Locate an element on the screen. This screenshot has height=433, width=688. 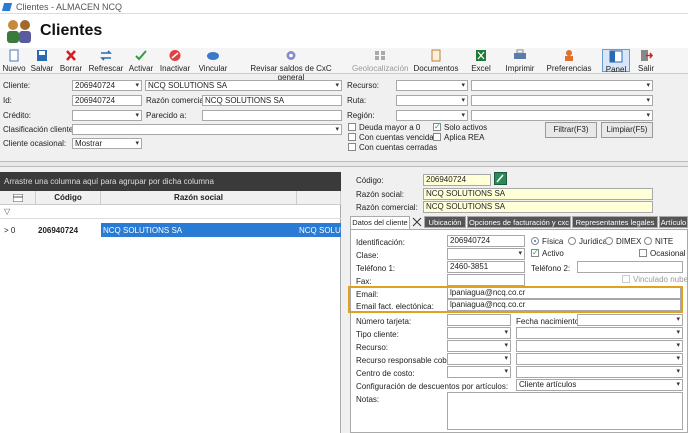
numero-tarjeta-input is located at coordinates (479, 320).